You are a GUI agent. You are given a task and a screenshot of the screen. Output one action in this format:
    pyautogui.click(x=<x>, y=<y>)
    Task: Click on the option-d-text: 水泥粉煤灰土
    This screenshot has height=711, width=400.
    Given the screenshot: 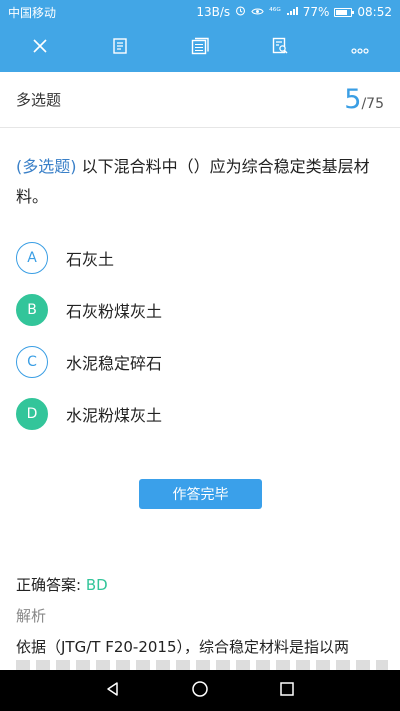 What is the action you would take?
    pyautogui.click(x=114, y=415)
    